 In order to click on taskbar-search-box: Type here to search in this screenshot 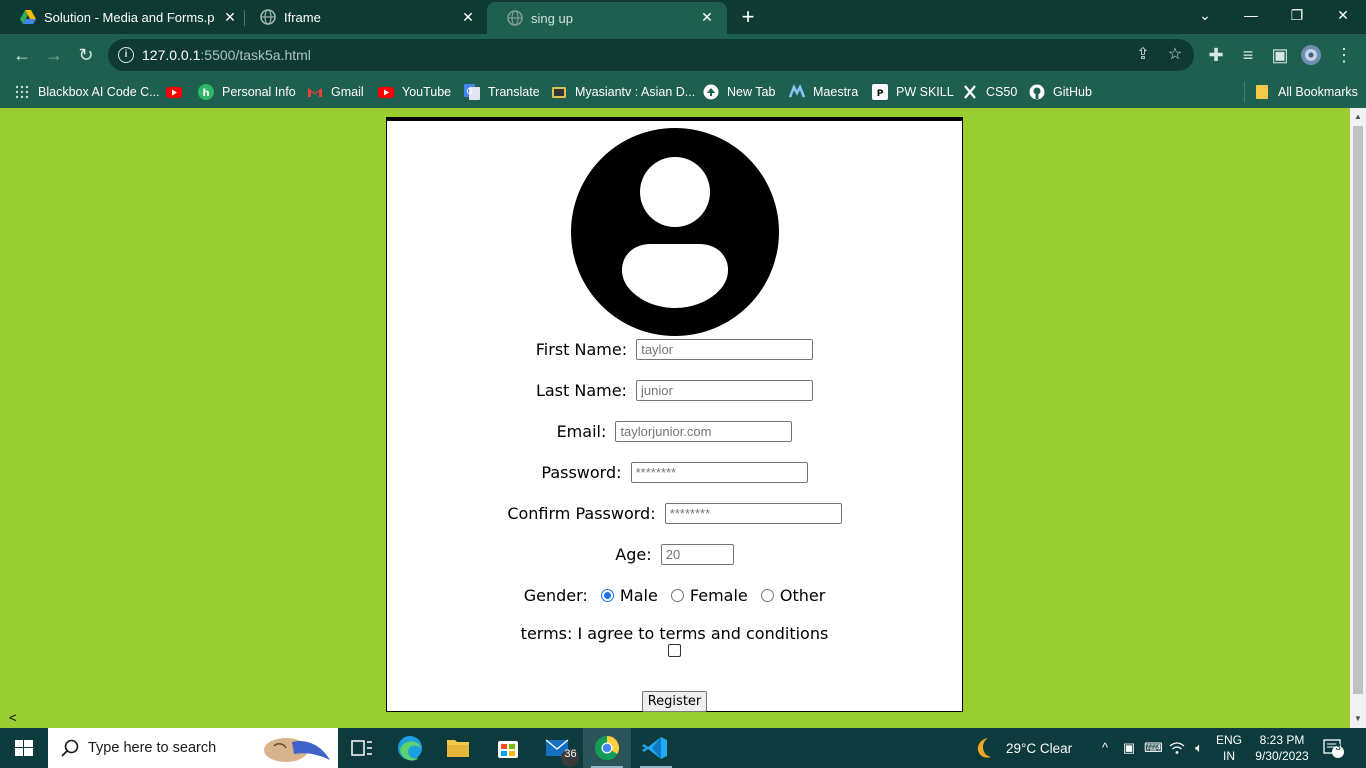, I will do `click(193, 748)`.